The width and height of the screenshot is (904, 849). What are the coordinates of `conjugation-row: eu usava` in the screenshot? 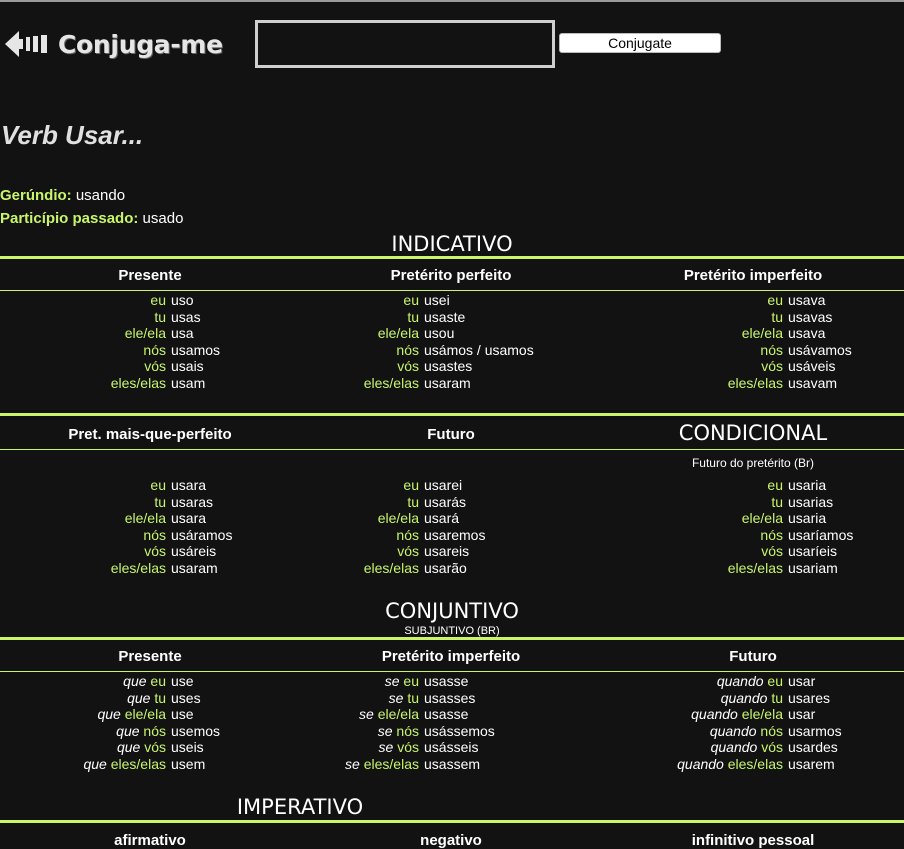 It's located at (426, 300).